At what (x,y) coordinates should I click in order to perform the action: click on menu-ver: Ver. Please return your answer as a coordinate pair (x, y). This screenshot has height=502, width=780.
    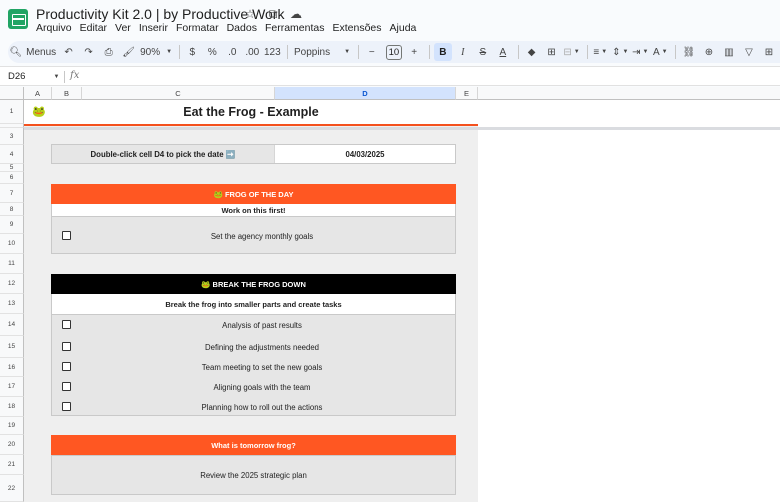
    Looking at the image, I should click on (123, 28).